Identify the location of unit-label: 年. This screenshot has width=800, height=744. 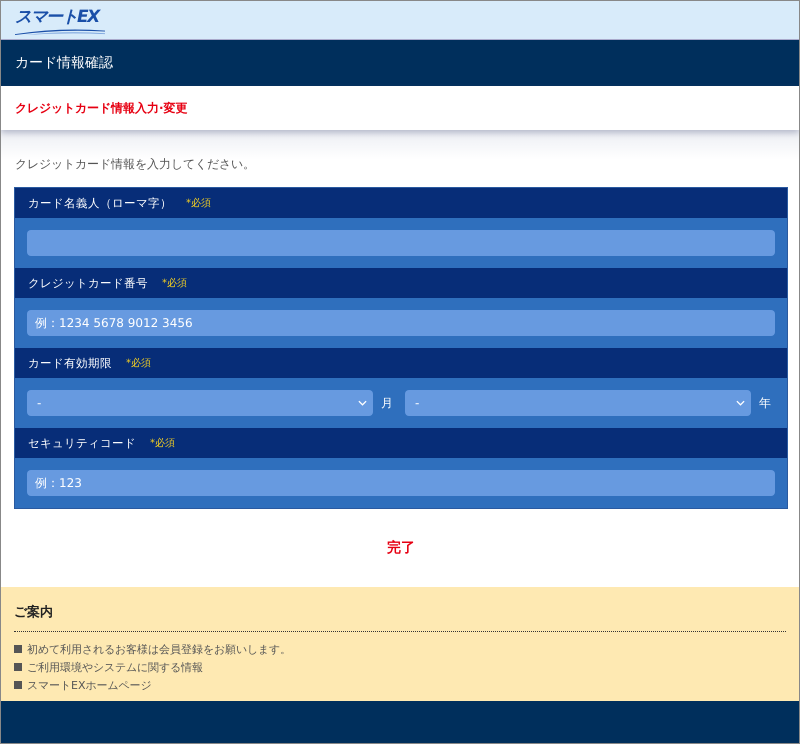
(765, 403).